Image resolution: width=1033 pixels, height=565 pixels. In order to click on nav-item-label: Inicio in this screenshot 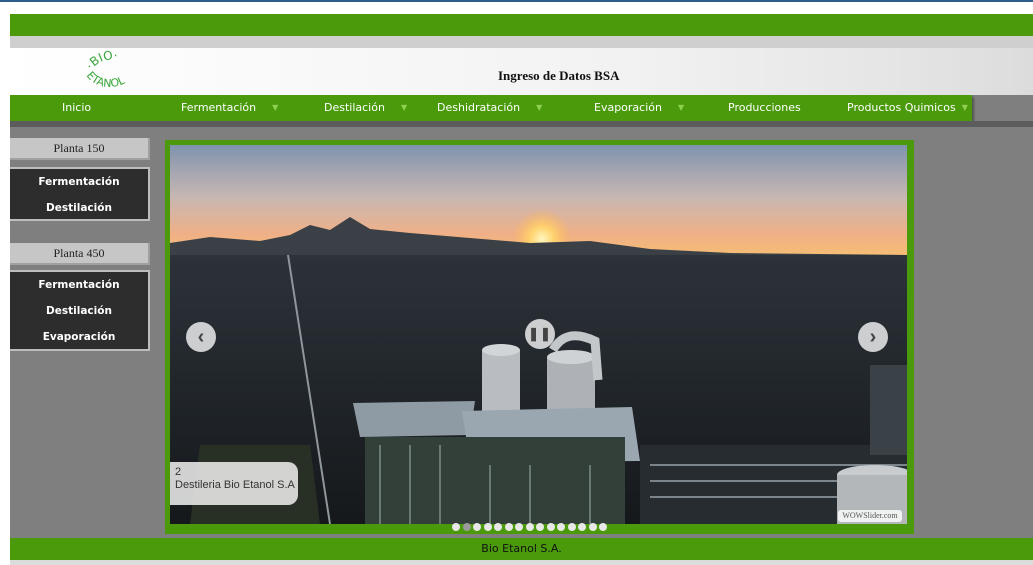, I will do `click(77, 107)`.